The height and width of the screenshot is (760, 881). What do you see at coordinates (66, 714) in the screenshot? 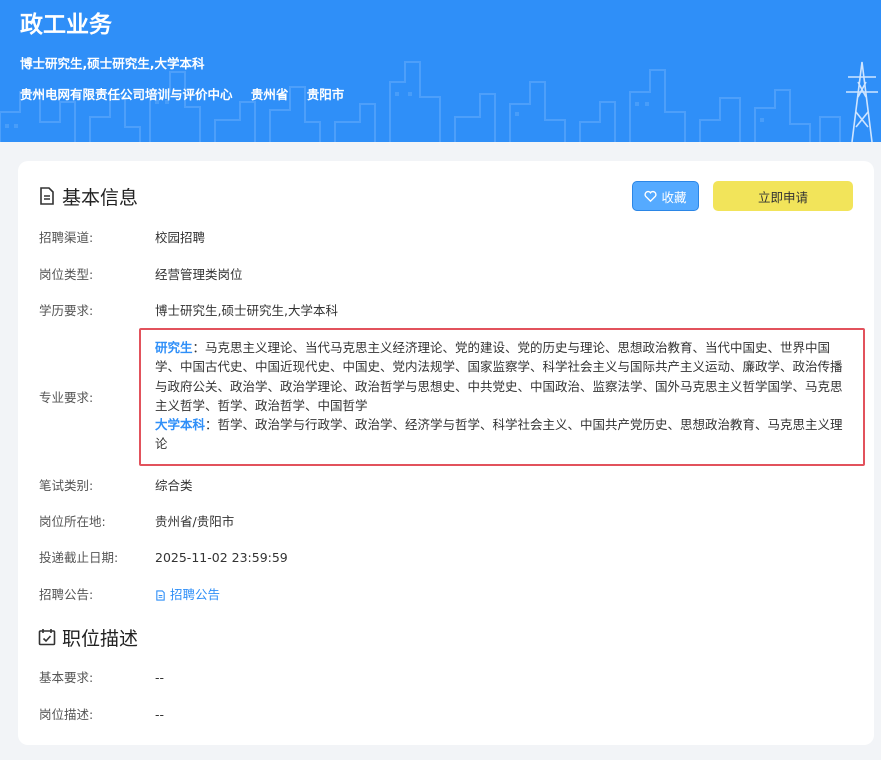
I see `desc-label: 岗位描述:` at bounding box center [66, 714].